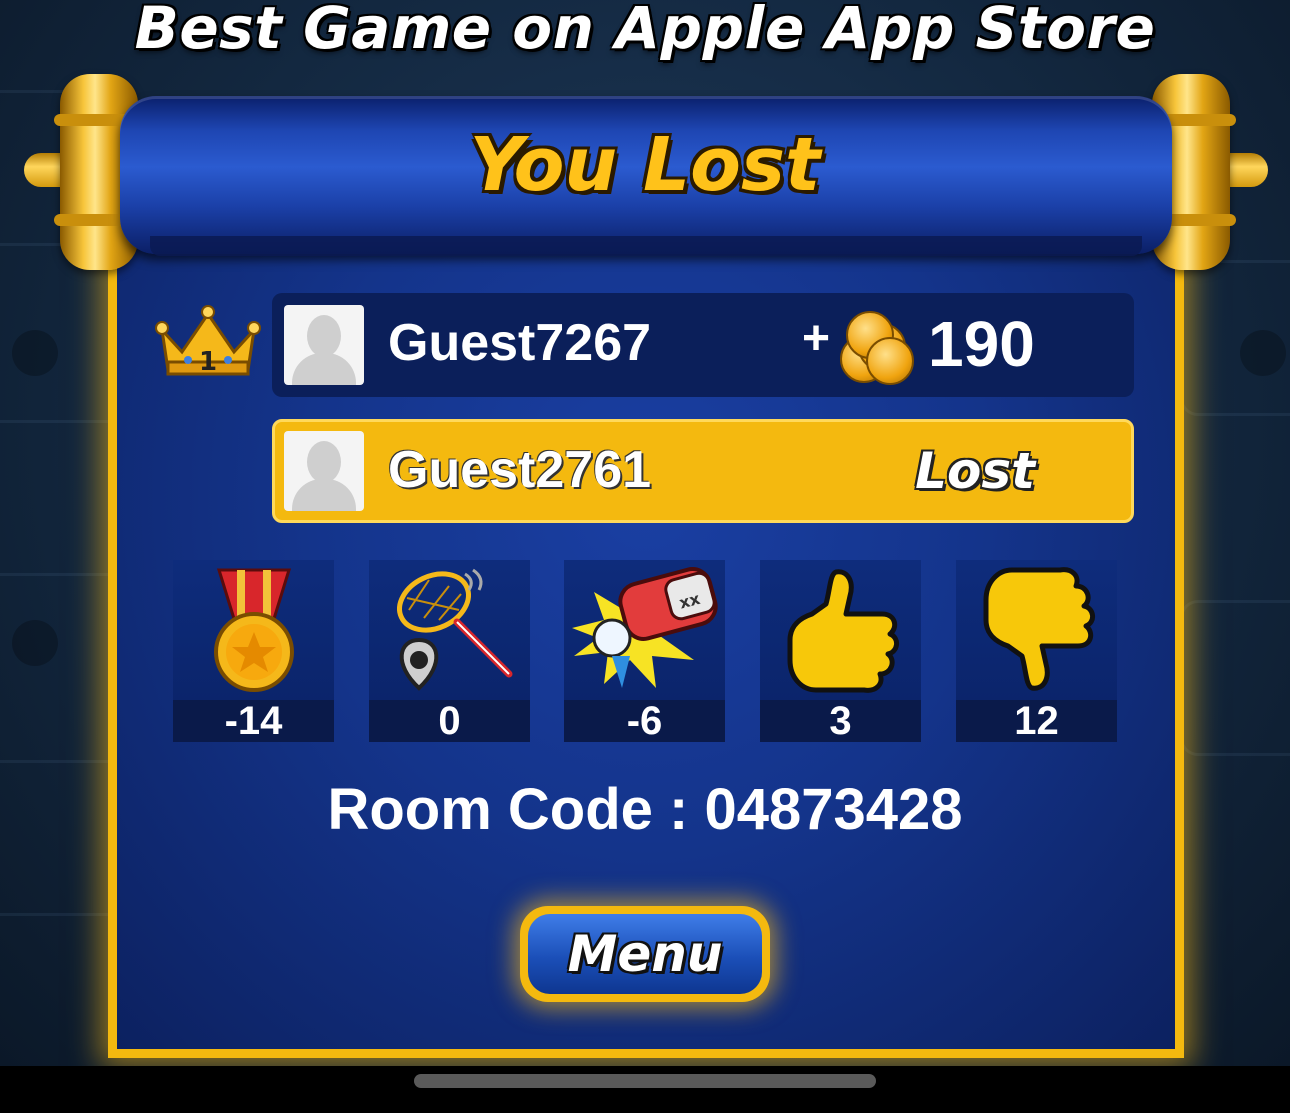 This screenshot has height=1113, width=1290. I want to click on stat-likes: 3, so click(840, 651).